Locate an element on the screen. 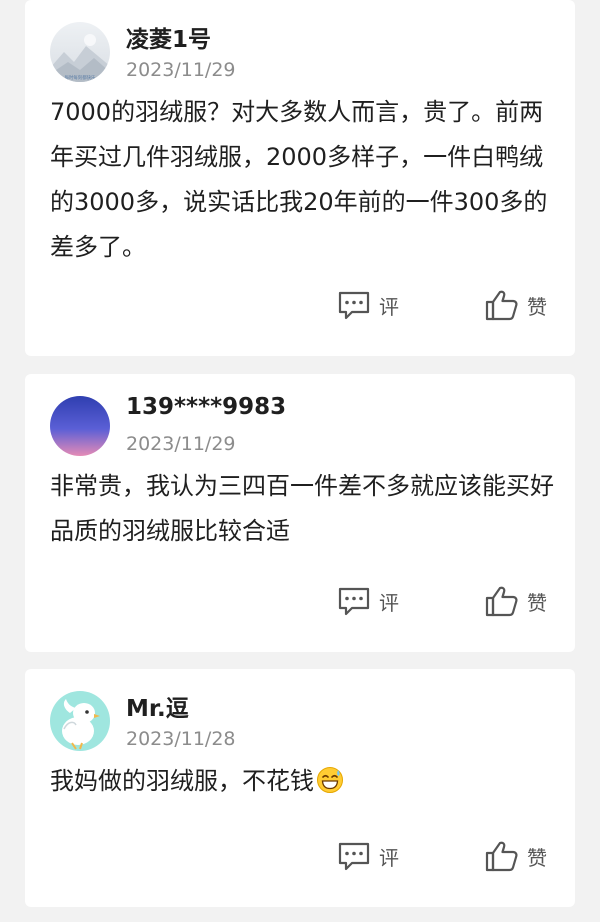  grinning-sweat-emoji-icon is located at coordinates (330, 780).